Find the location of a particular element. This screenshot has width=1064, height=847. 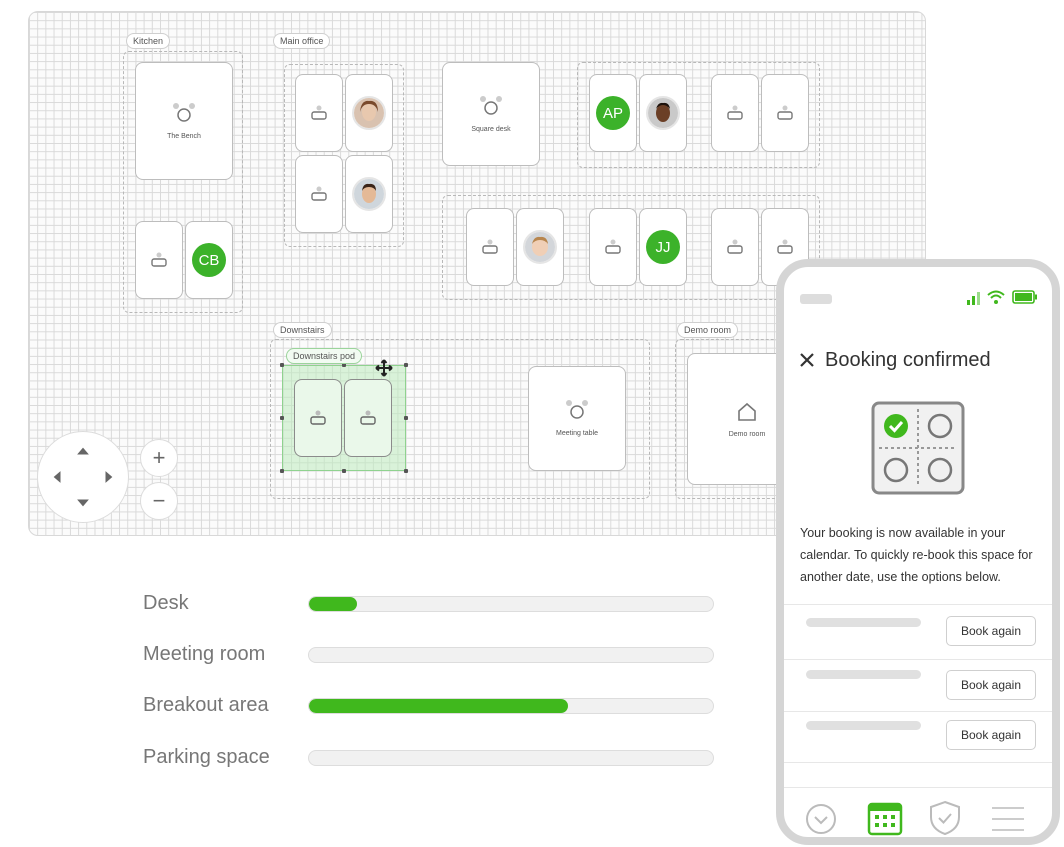

room-icon is located at coordinates (747, 411).